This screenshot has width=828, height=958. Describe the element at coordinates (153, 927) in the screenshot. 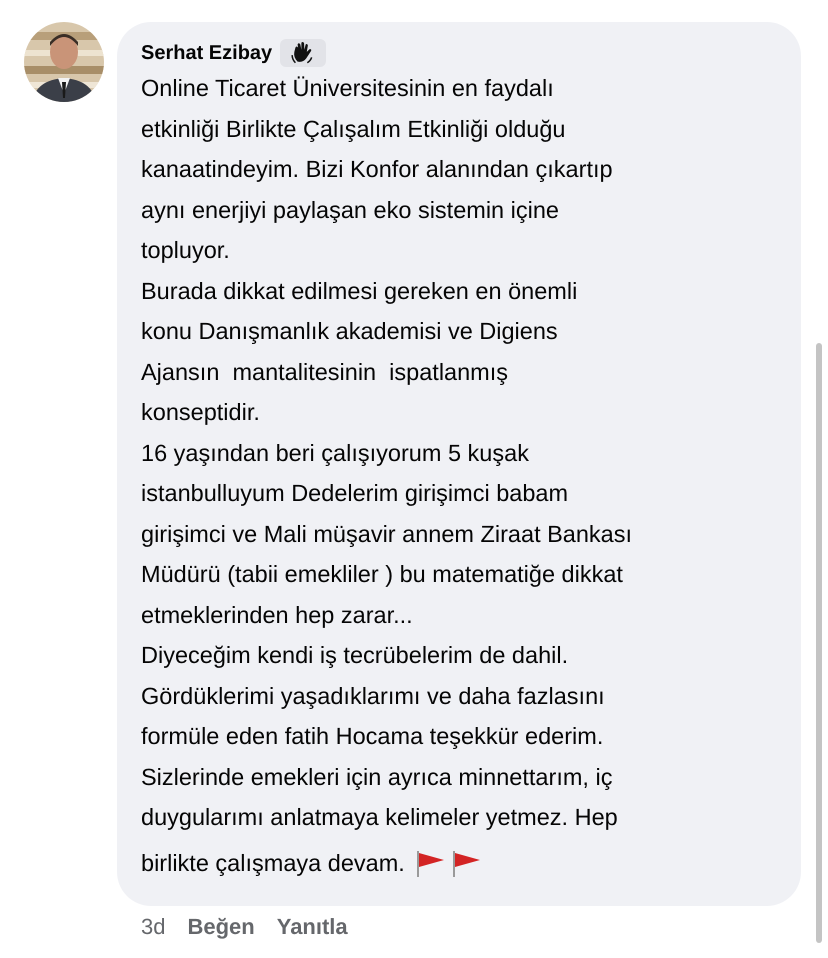

I see `timestamp: 3d` at that location.